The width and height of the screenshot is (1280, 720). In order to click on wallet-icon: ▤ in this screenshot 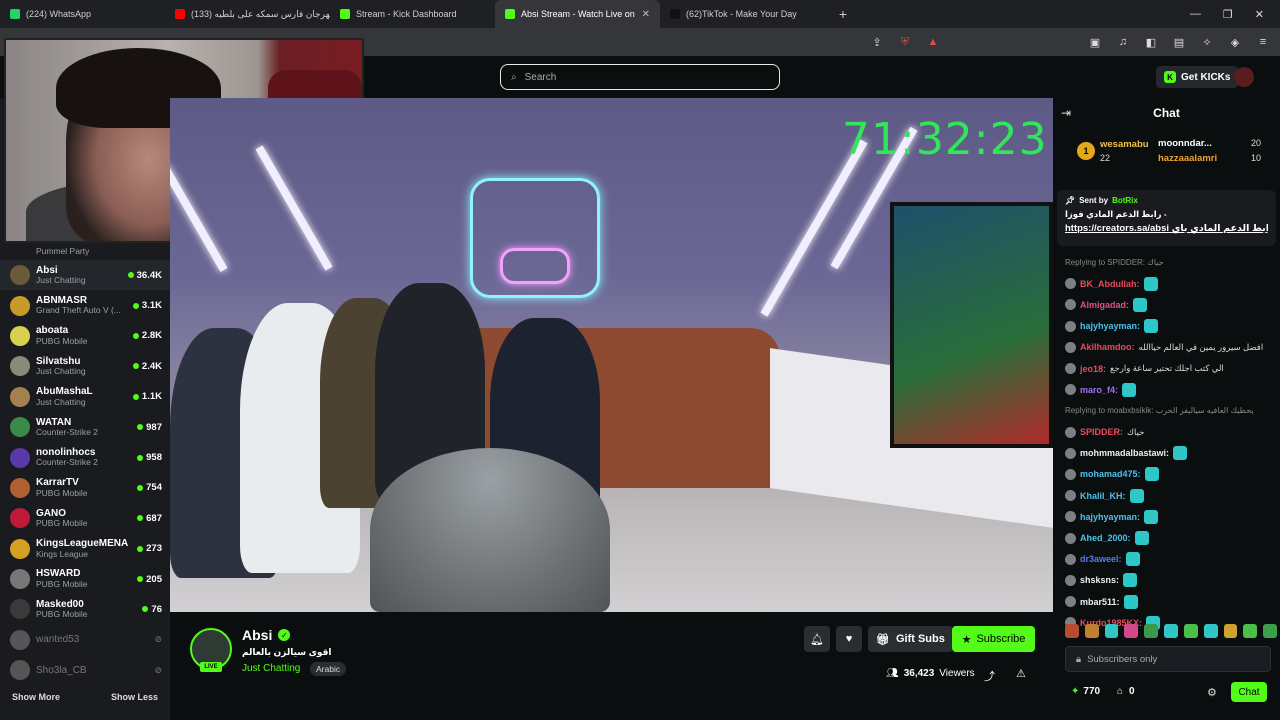, I will do `click(1179, 42)`.